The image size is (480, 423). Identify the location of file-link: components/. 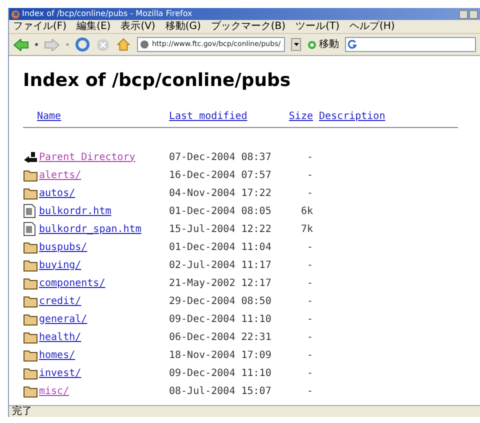
(72, 283).